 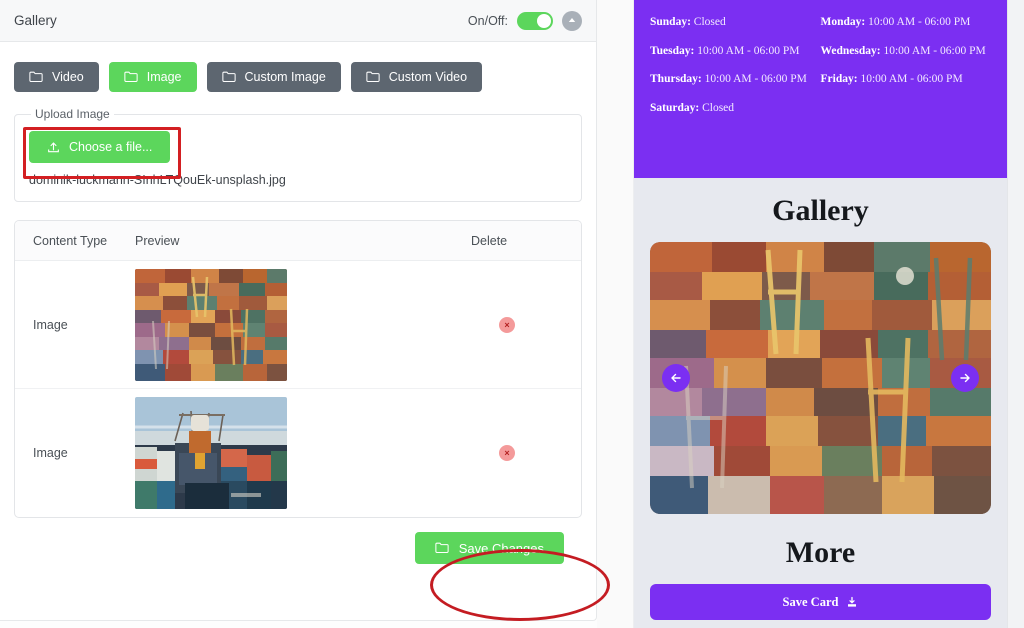 I want to click on page-title: Gallery, so click(x=35, y=20).